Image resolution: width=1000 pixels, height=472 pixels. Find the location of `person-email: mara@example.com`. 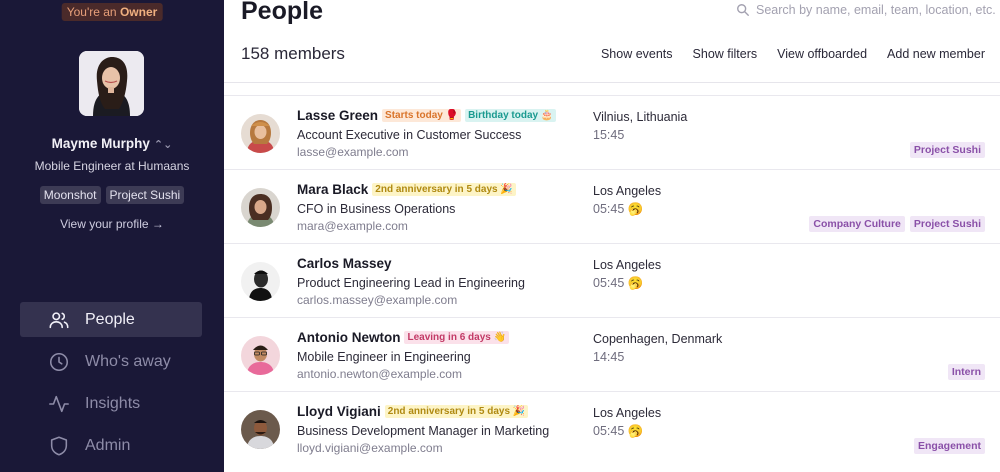

person-email: mara@example.com is located at coordinates (352, 226).